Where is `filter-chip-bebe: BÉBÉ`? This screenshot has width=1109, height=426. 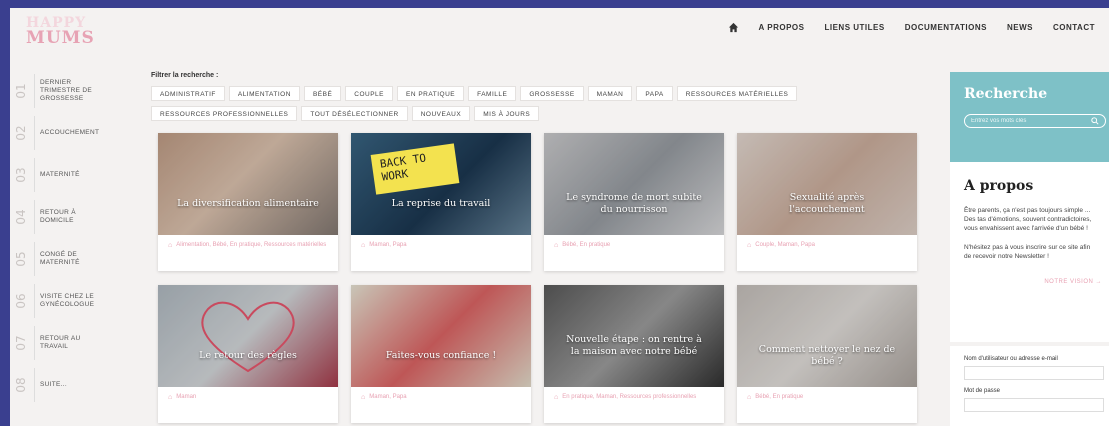 filter-chip-bebe: BÉBÉ is located at coordinates (322, 93).